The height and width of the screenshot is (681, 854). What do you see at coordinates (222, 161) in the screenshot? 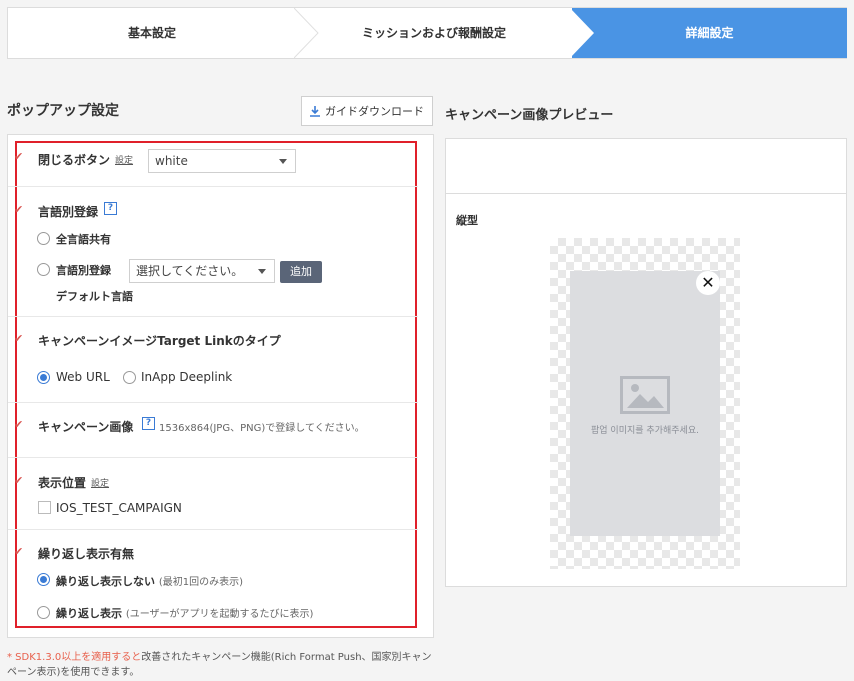
I see `close-button-color-select: white` at bounding box center [222, 161].